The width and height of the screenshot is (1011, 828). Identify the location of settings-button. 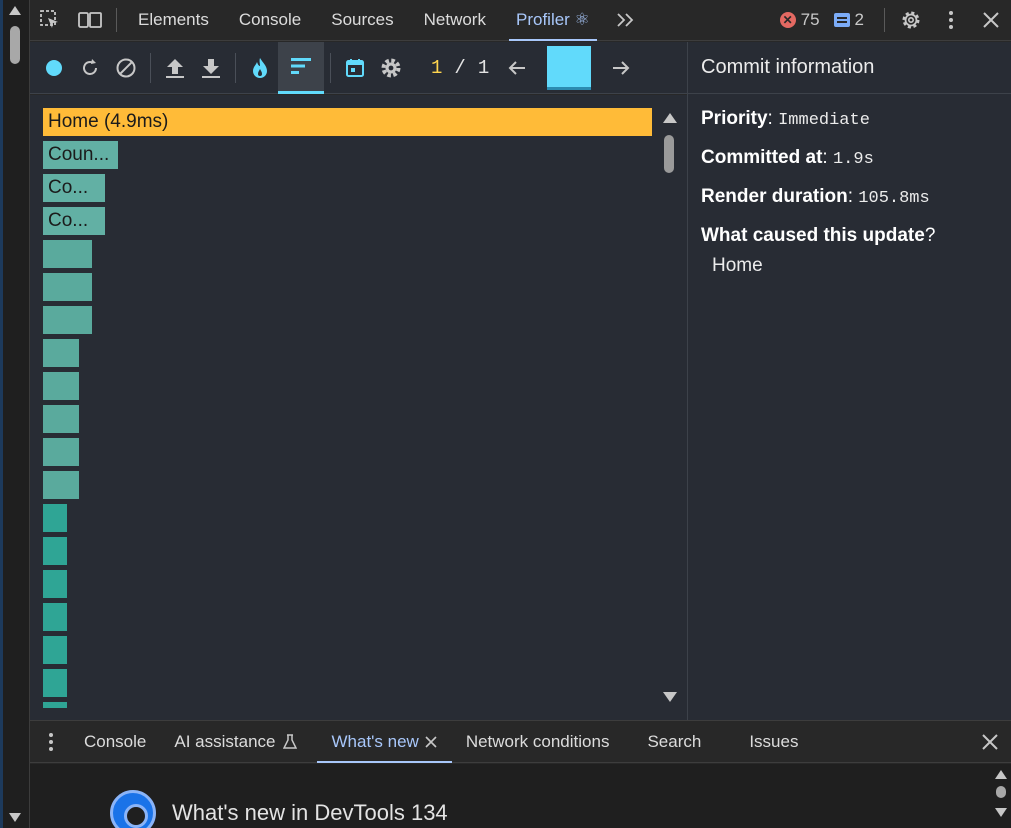
(911, 20).